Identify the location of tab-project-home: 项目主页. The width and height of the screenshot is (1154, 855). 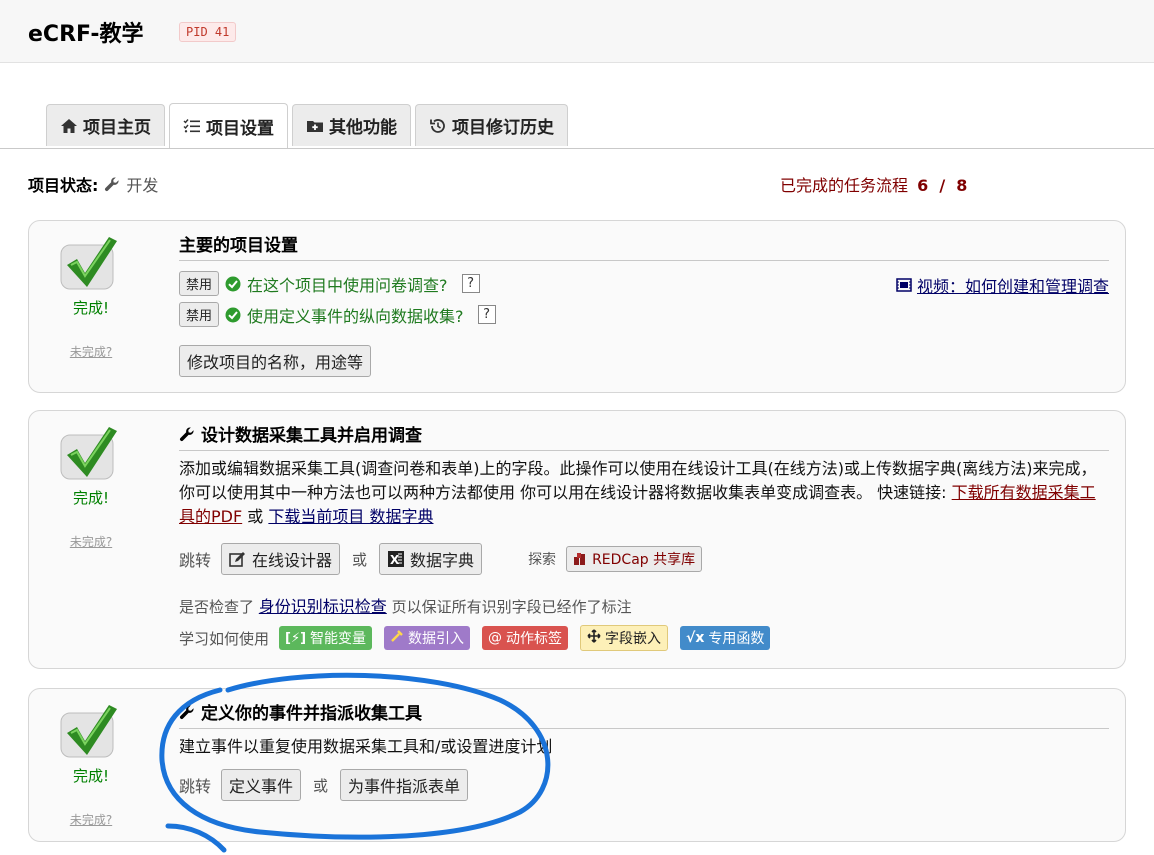
(105, 125).